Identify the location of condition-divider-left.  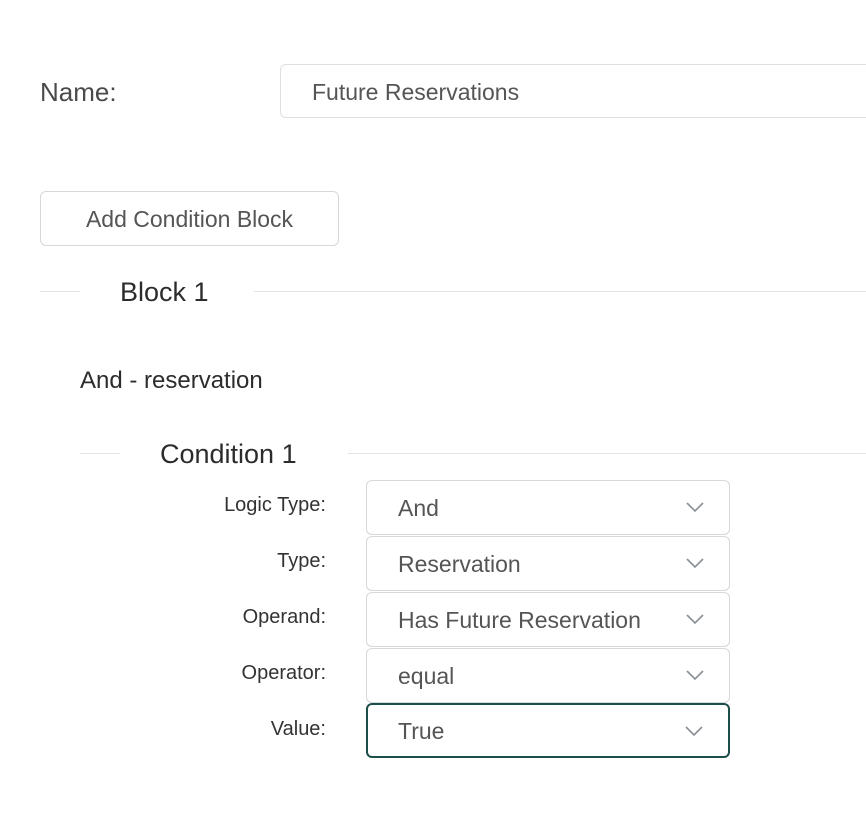
(100, 453).